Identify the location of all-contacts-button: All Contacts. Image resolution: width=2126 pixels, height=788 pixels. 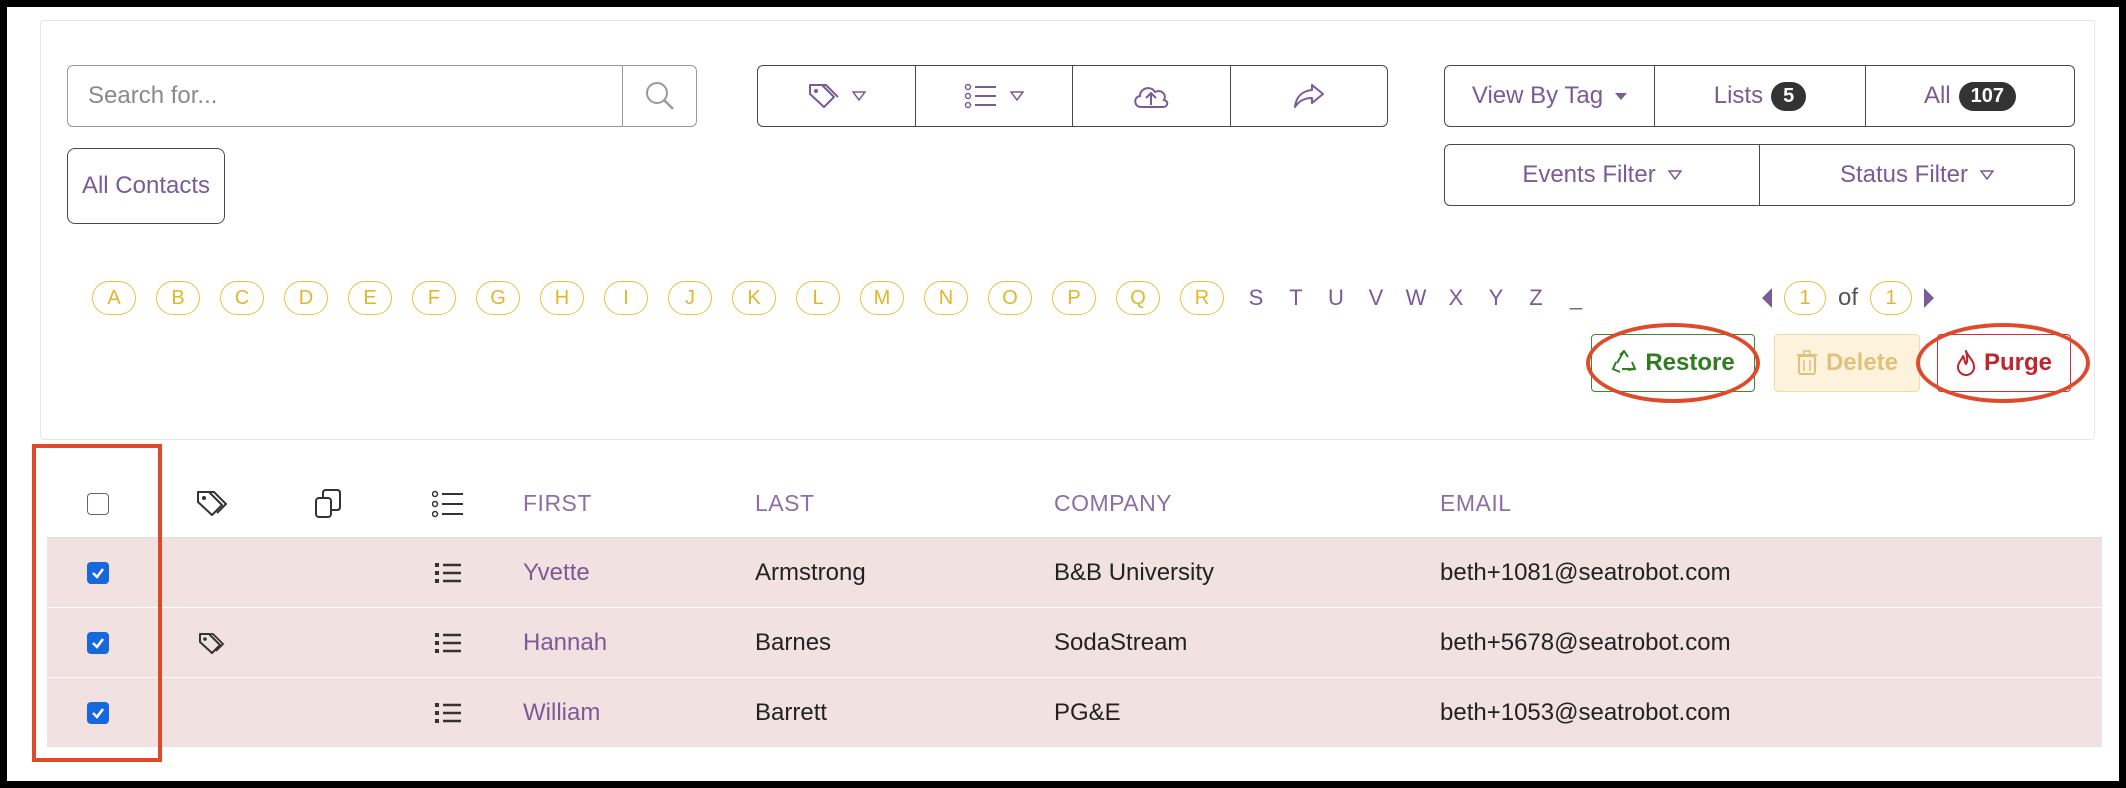
(146, 186).